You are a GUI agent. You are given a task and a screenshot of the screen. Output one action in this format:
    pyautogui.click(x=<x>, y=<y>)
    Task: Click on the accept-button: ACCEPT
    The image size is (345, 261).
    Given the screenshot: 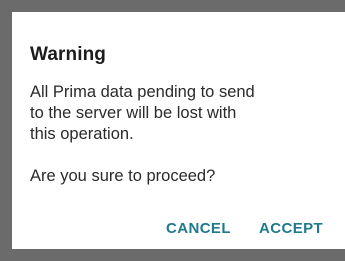 What is the action you would take?
    pyautogui.click(x=291, y=228)
    